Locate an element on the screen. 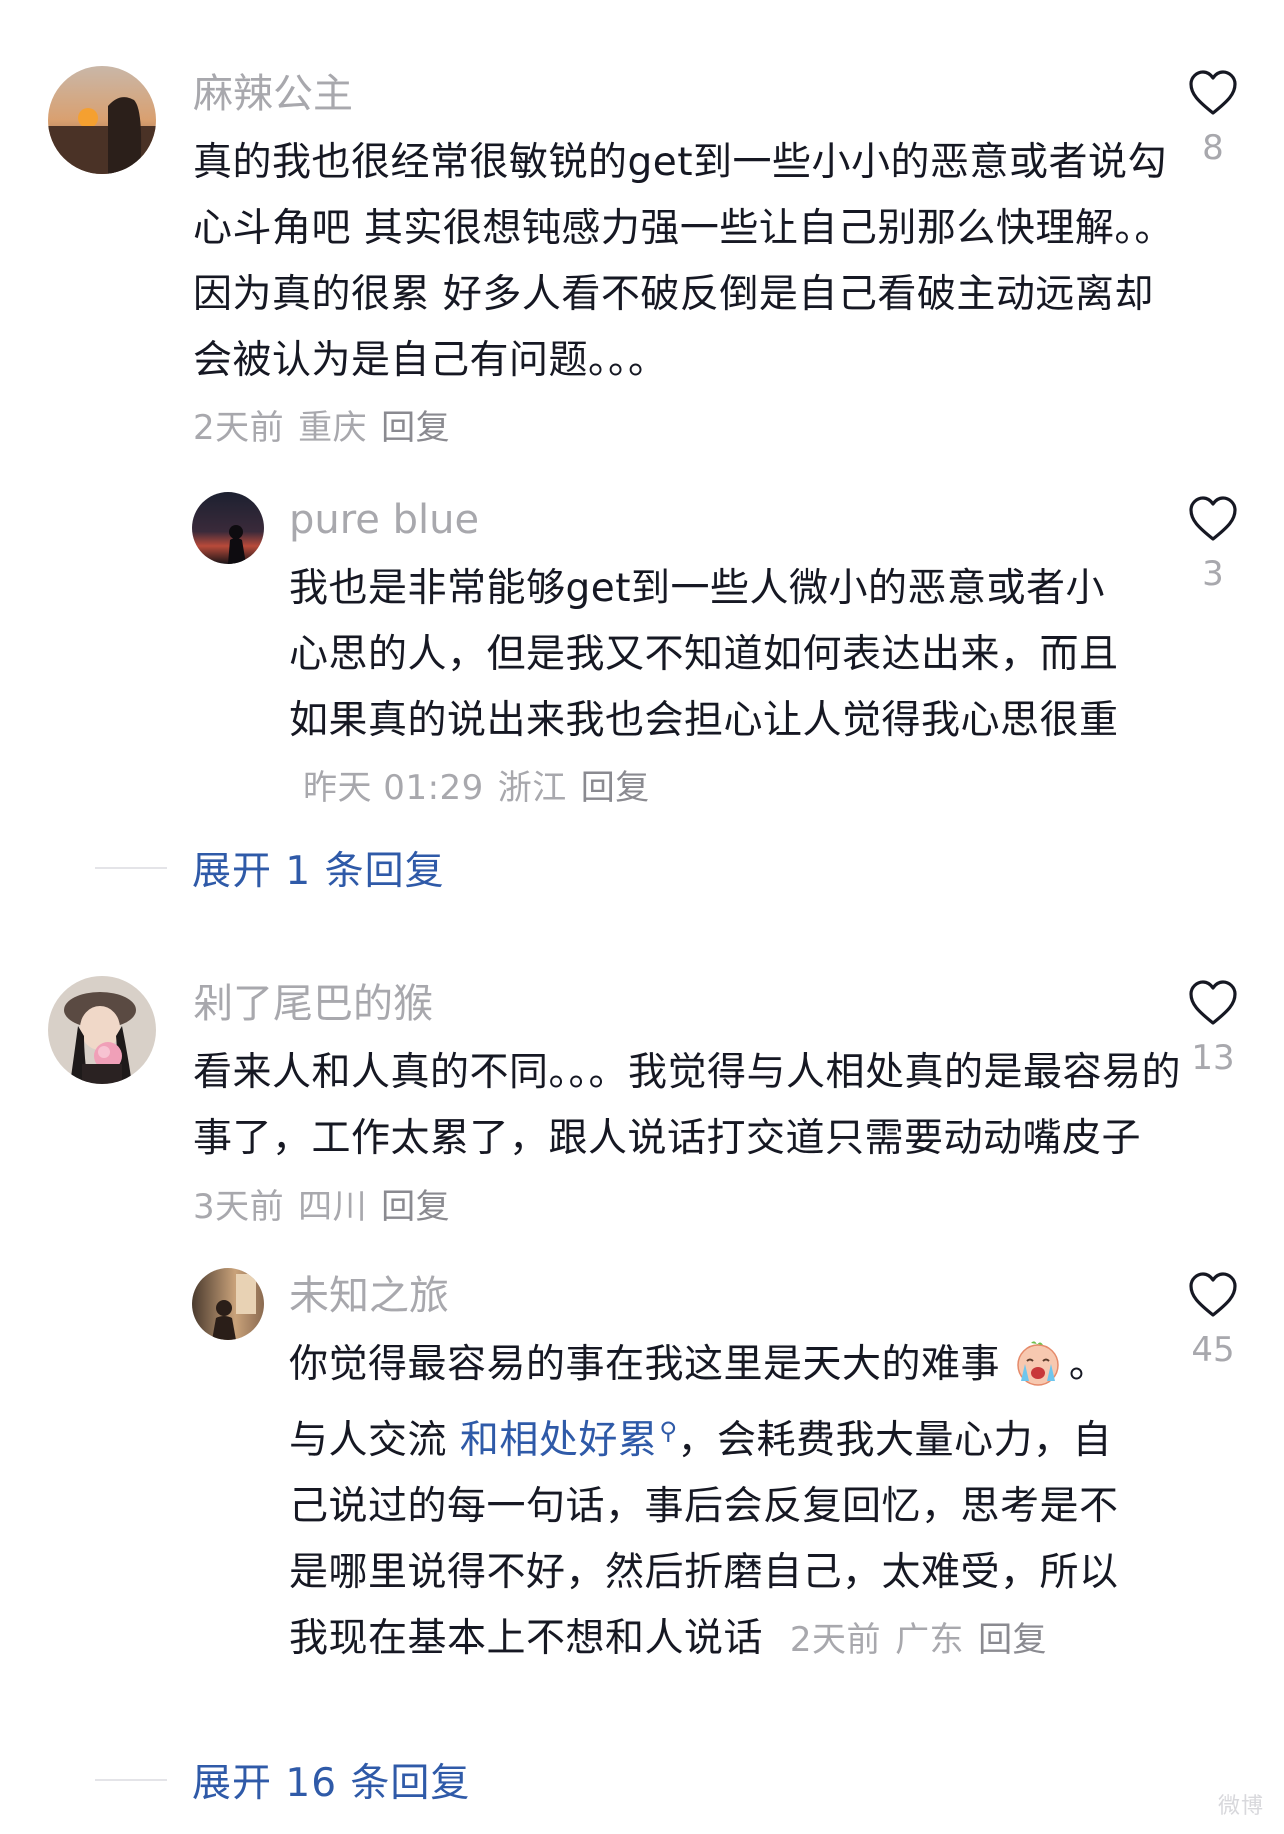 This screenshot has height=1834, width=1284. comment-location: 广东 is located at coordinates (930, 1640).